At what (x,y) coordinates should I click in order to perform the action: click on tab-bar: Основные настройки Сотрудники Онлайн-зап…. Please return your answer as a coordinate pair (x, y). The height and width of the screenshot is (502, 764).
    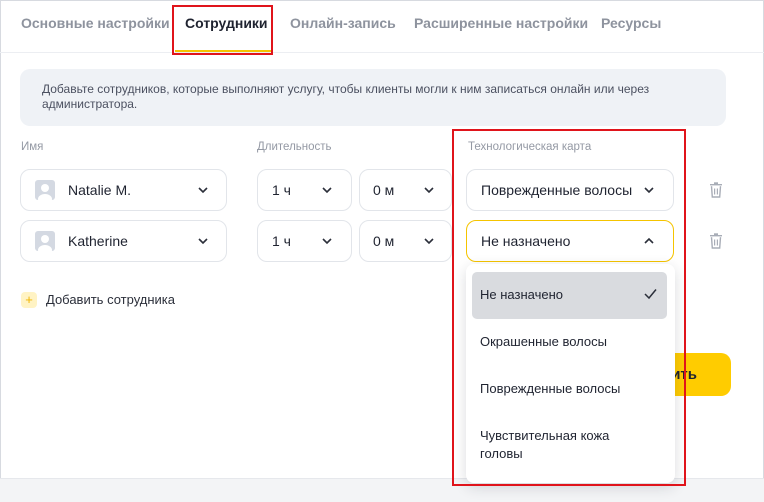
    Looking at the image, I should click on (382, 26).